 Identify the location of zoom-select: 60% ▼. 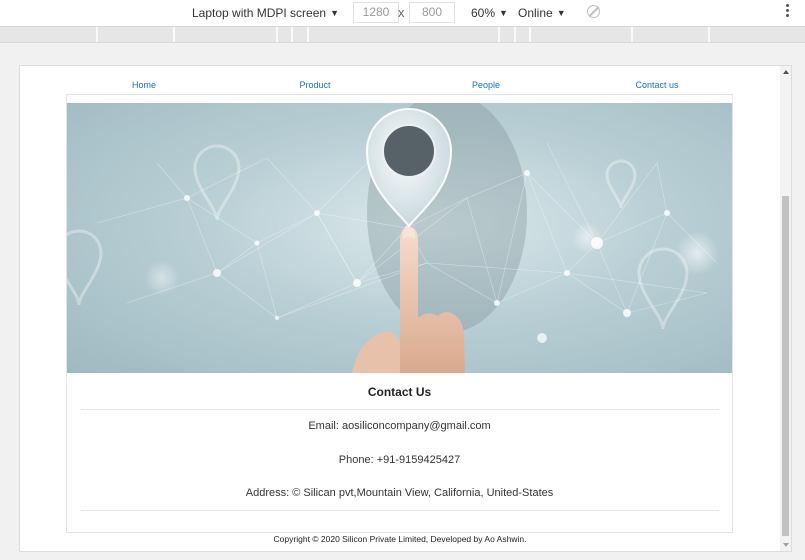
(489, 13).